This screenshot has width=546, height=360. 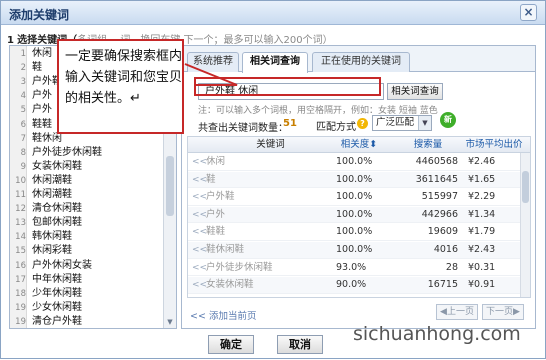 What do you see at coordinates (287, 86) in the screenshot?
I see `search-highlight-box` at bounding box center [287, 86].